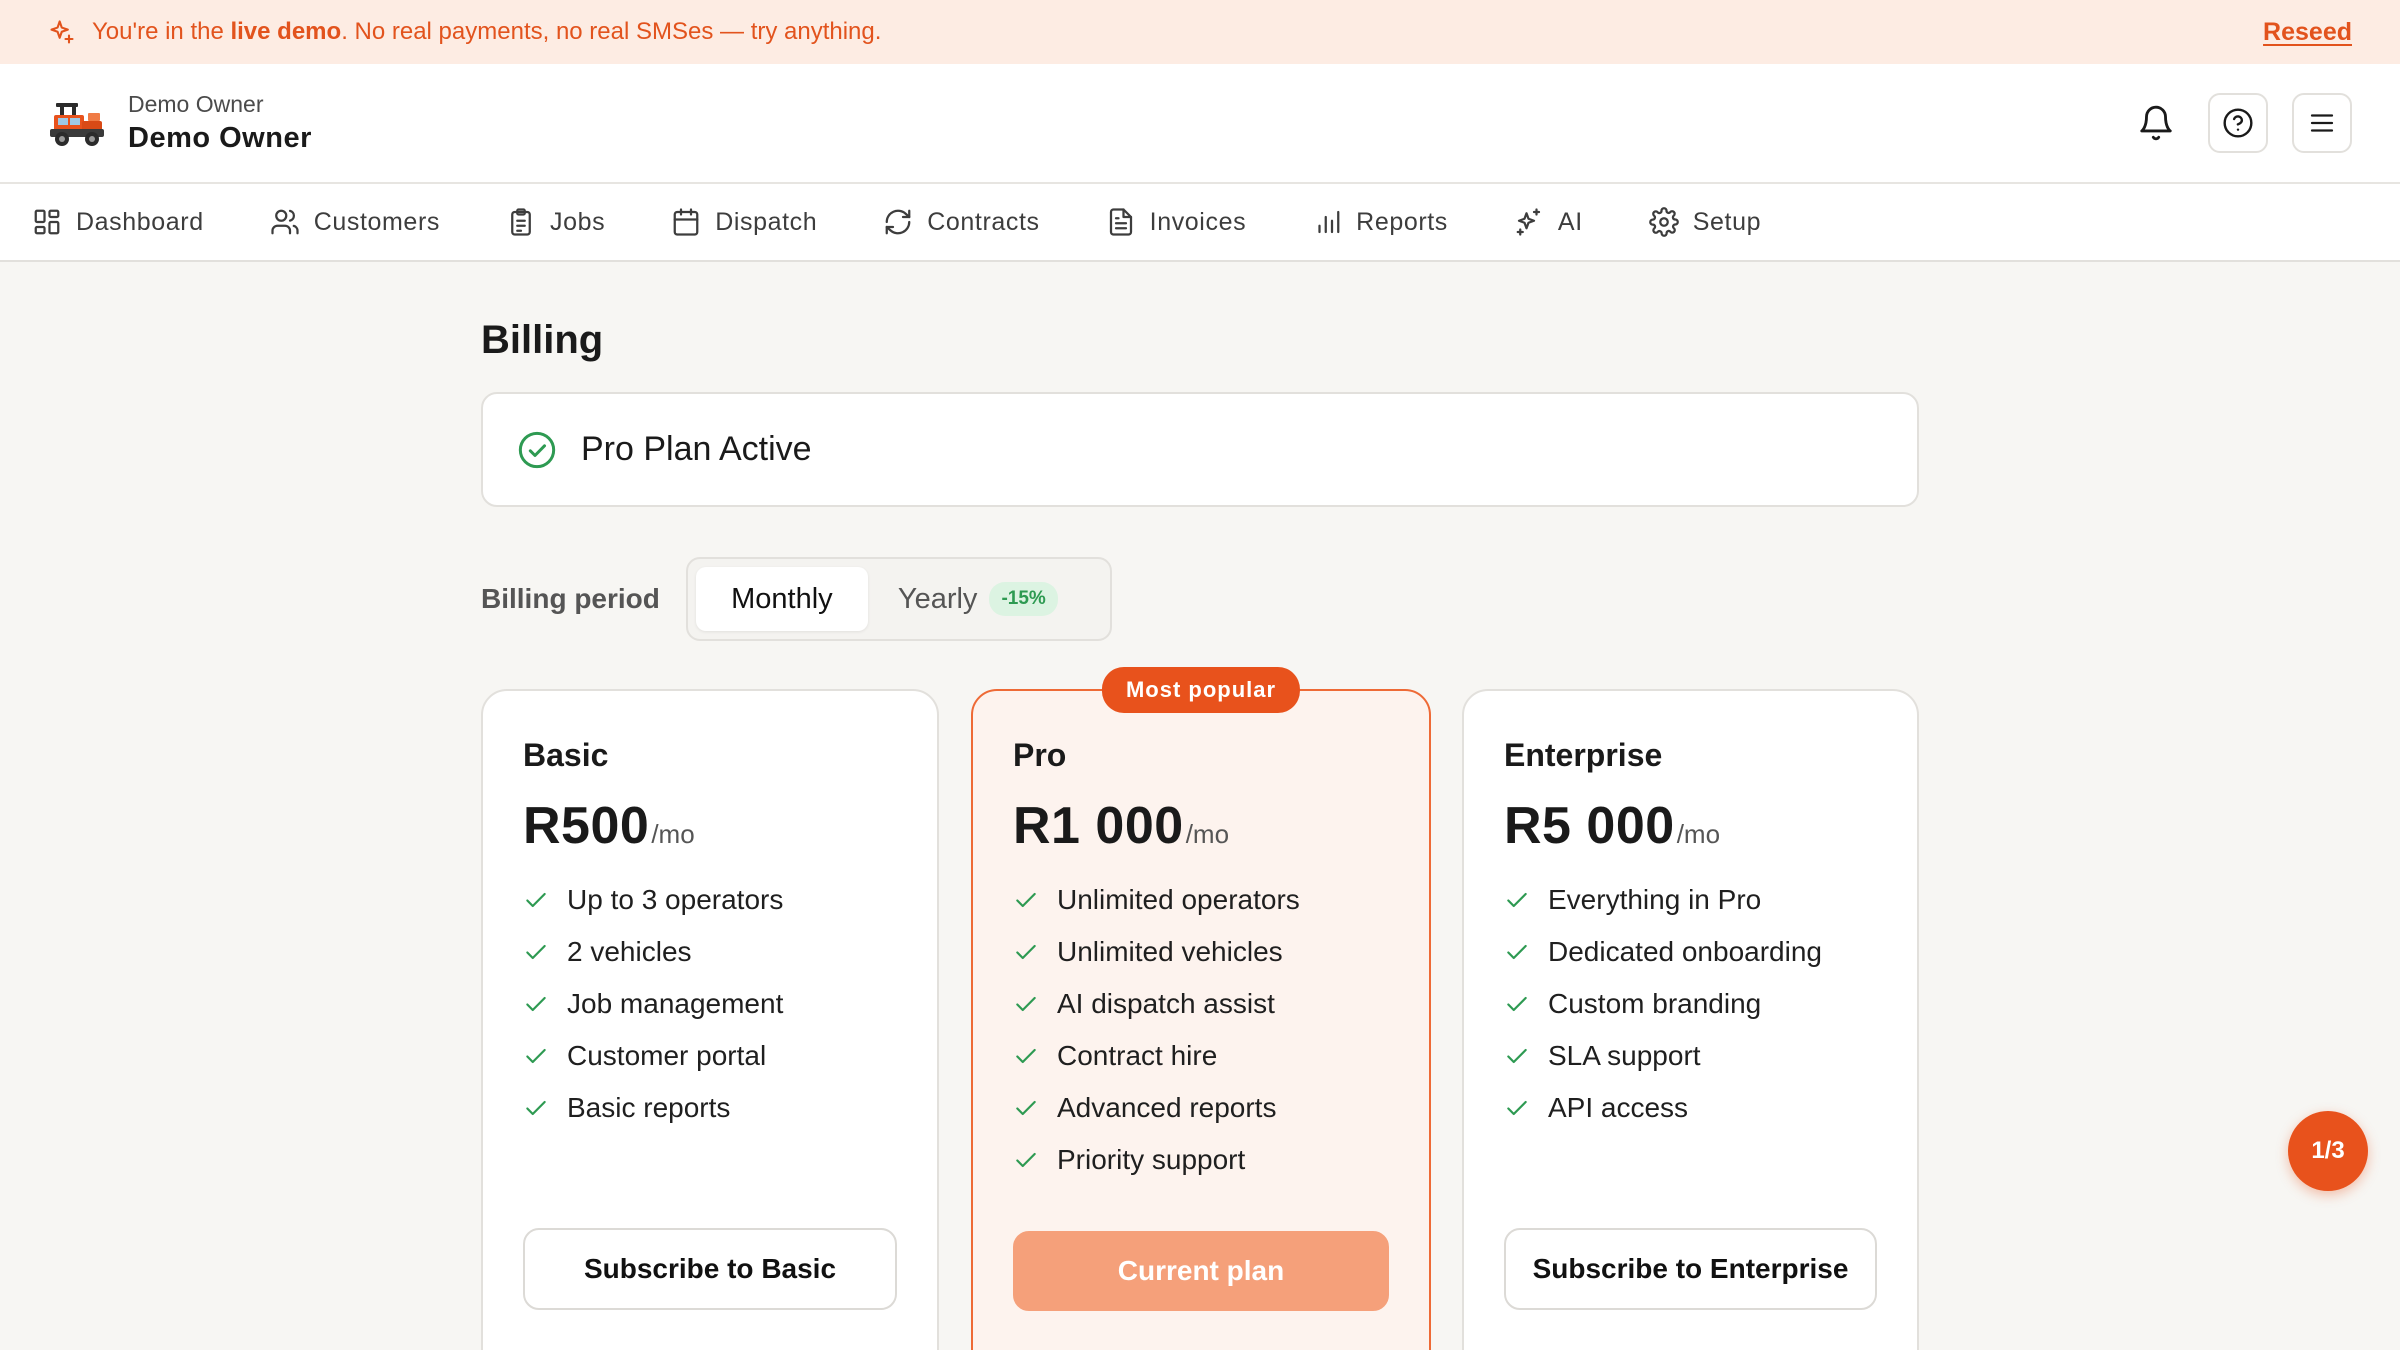 The width and height of the screenshot is (2400, 1350). I want to click on nav-label: Jobs, so click(577, 221).